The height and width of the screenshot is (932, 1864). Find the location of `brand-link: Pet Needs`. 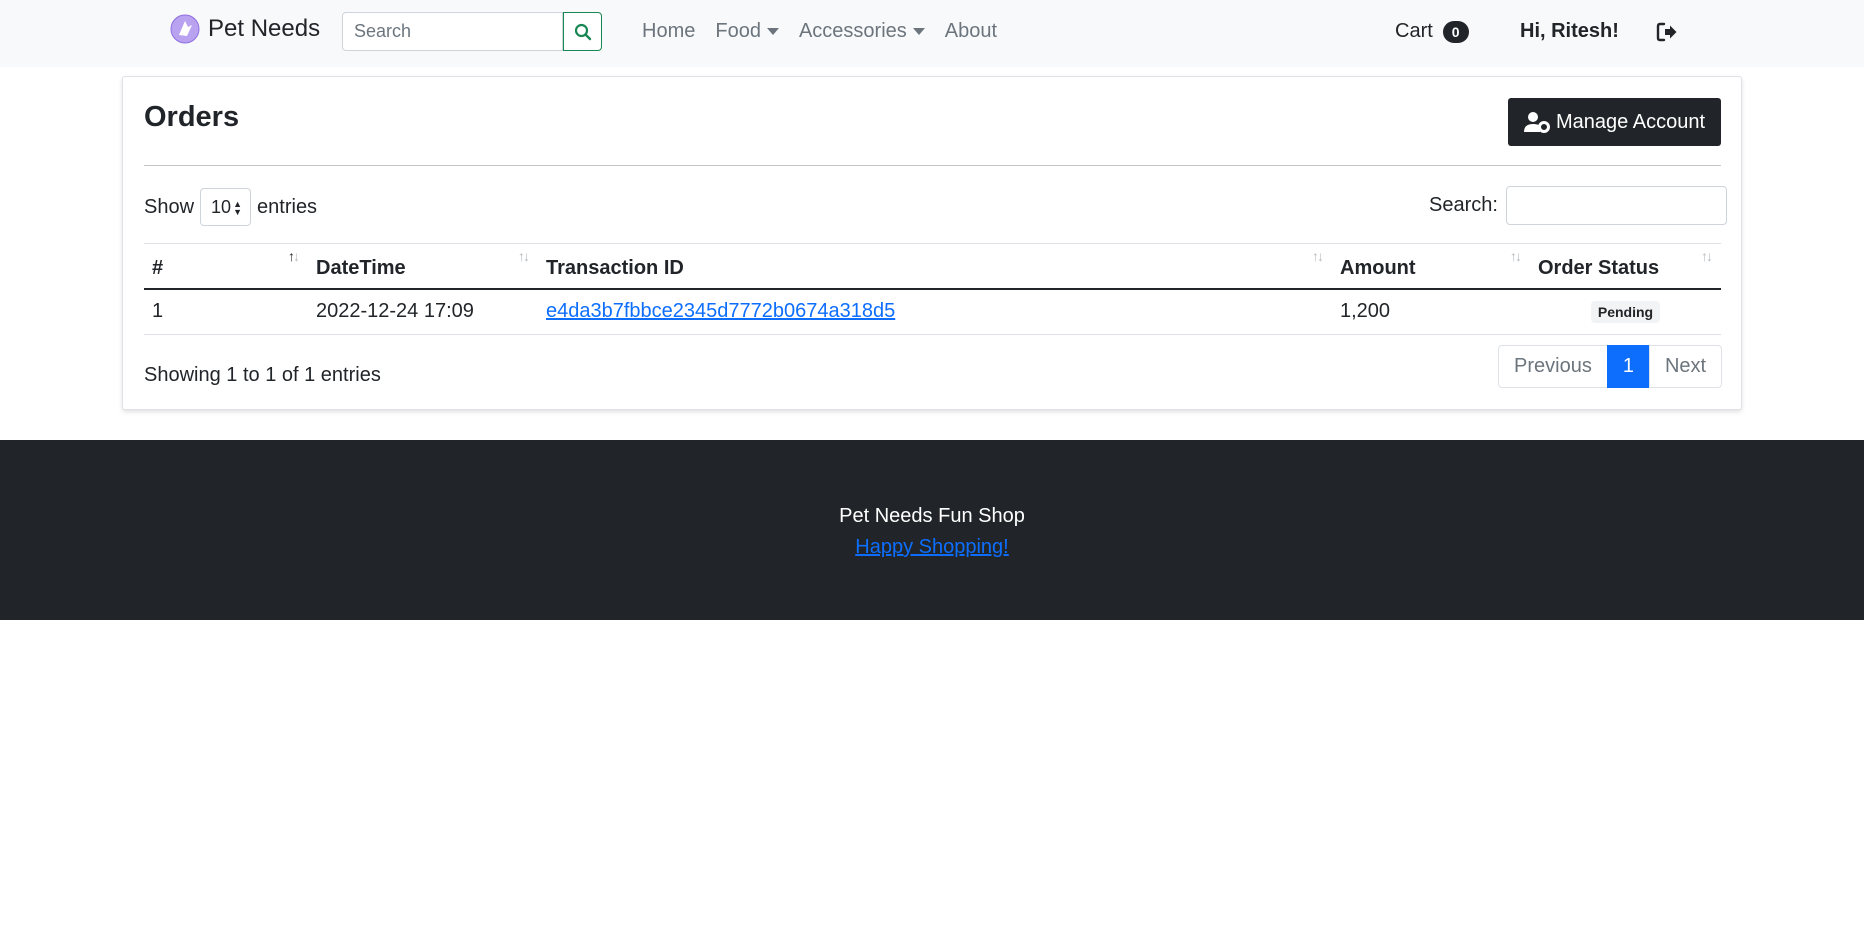

brand-link: Pet Needs is located at coordinates (245, 29).